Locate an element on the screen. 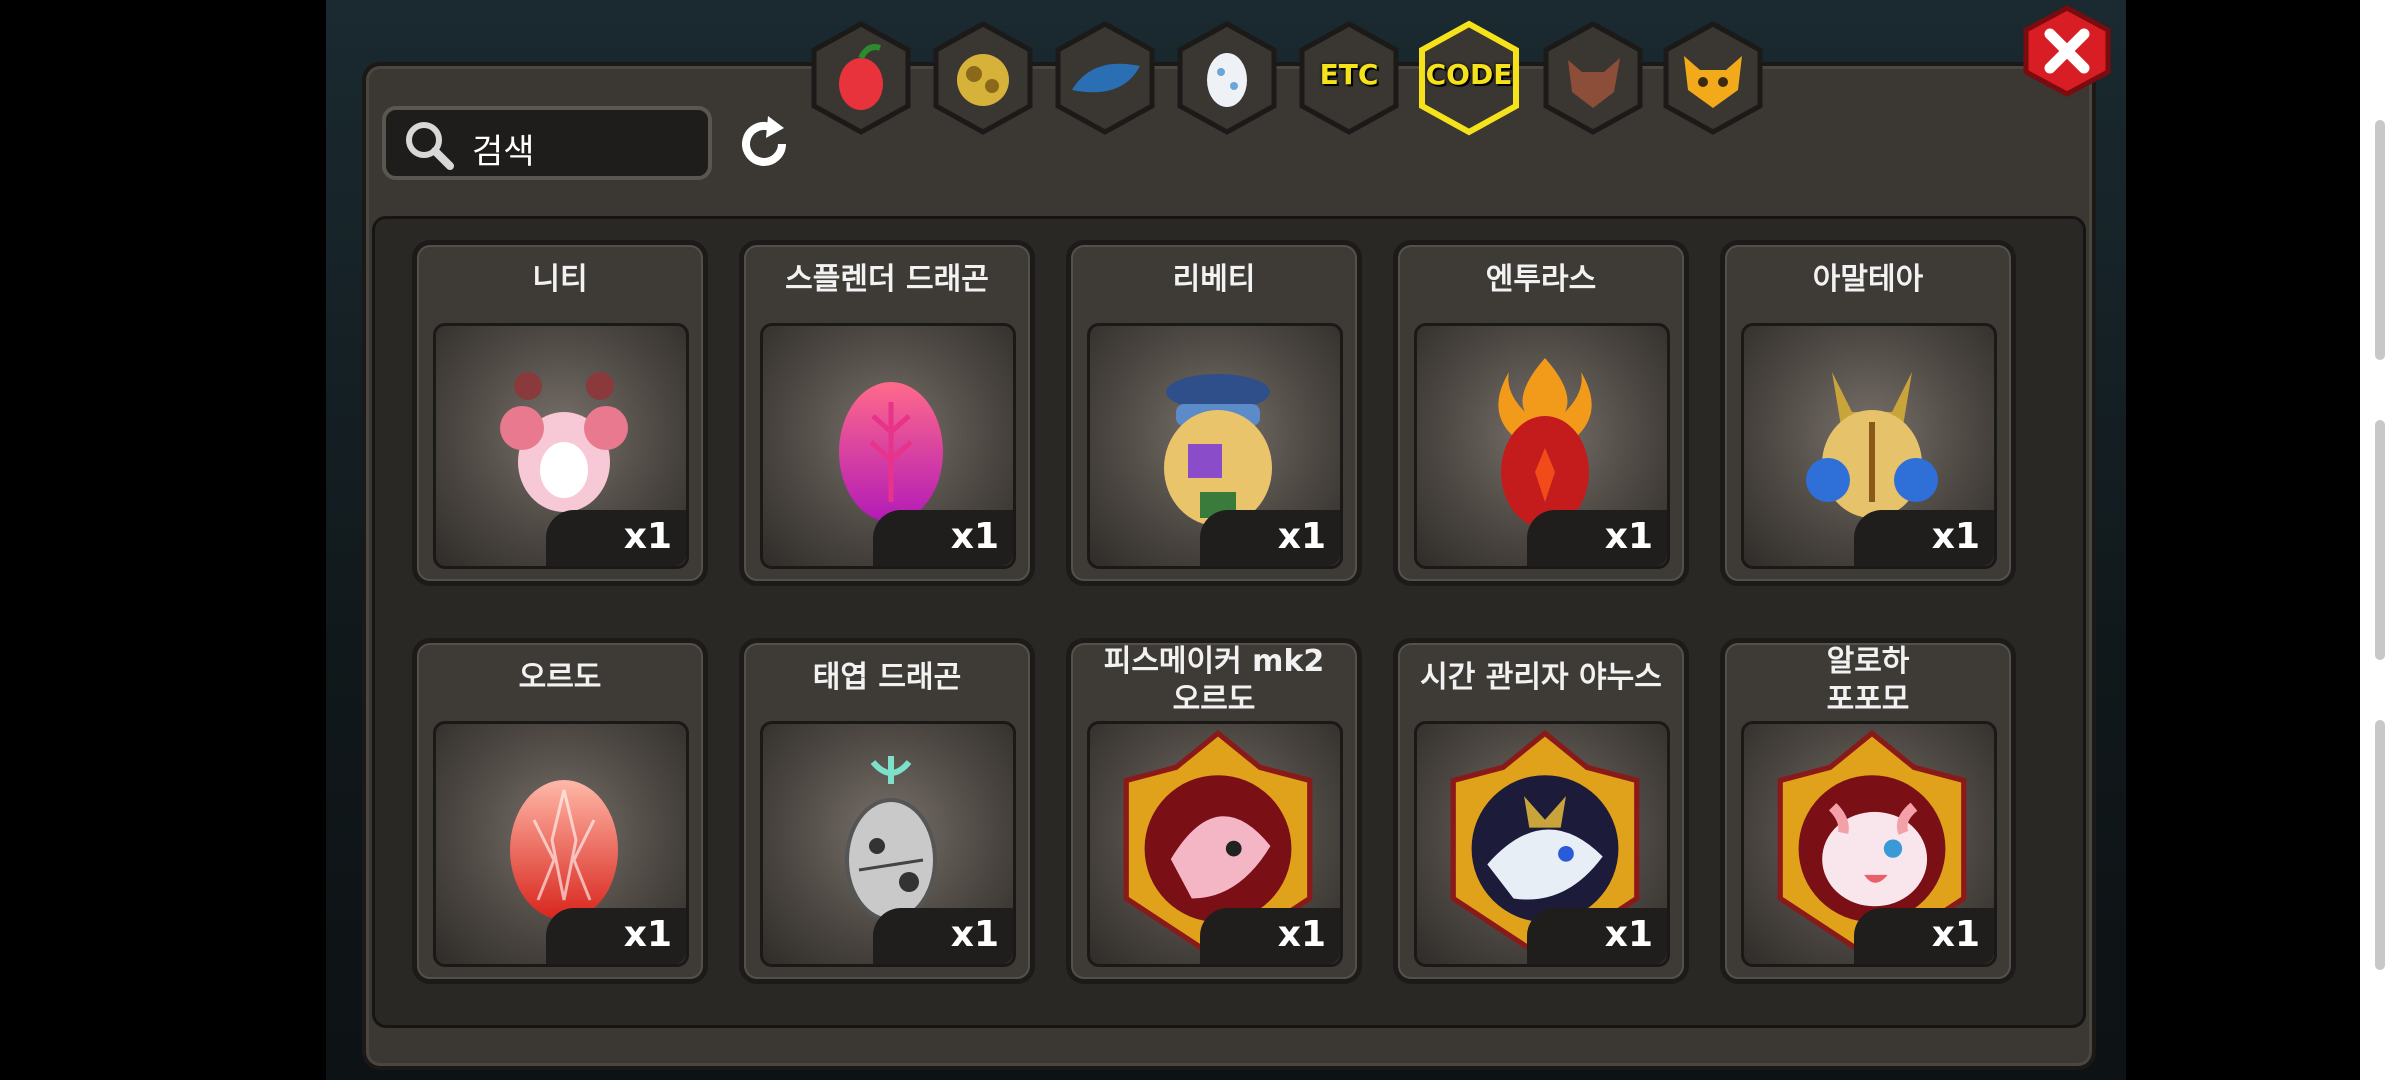 The image size is (2400, 1080). item-title: 아말테아 is located at coordinates (1868, 279).